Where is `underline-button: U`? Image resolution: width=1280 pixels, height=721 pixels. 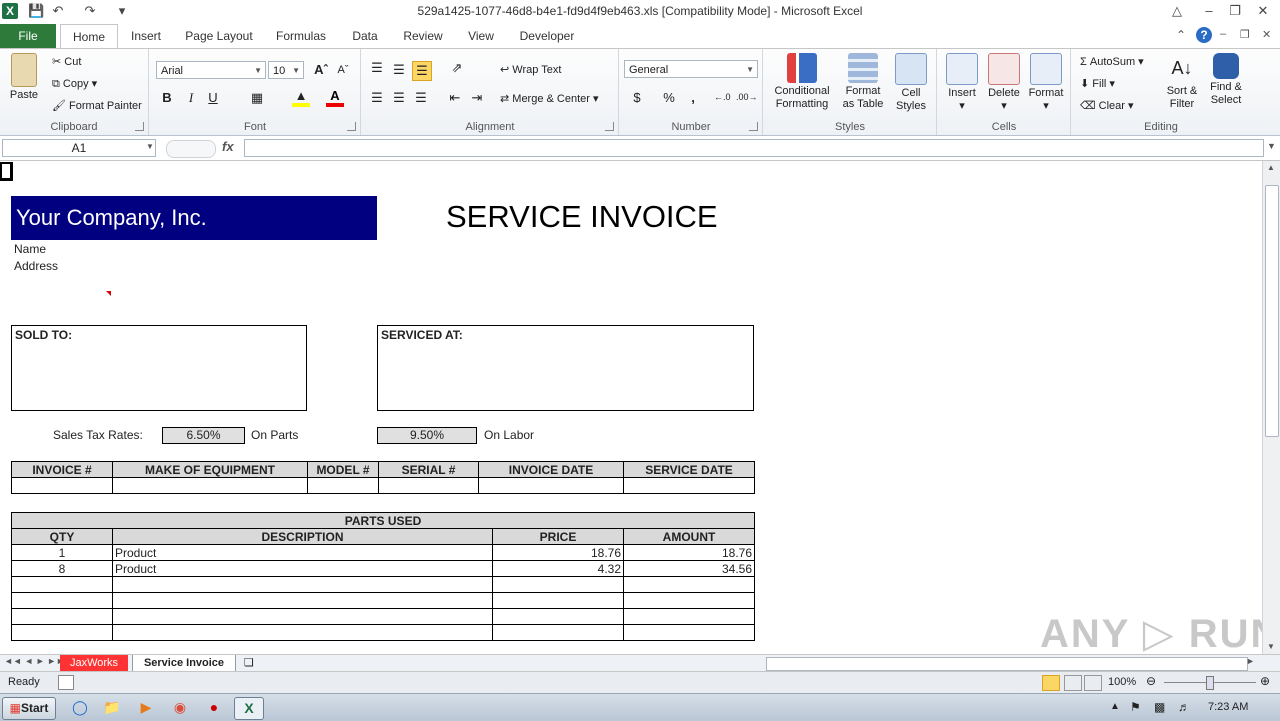 underline-button: U is located at coordinates (213, 98).